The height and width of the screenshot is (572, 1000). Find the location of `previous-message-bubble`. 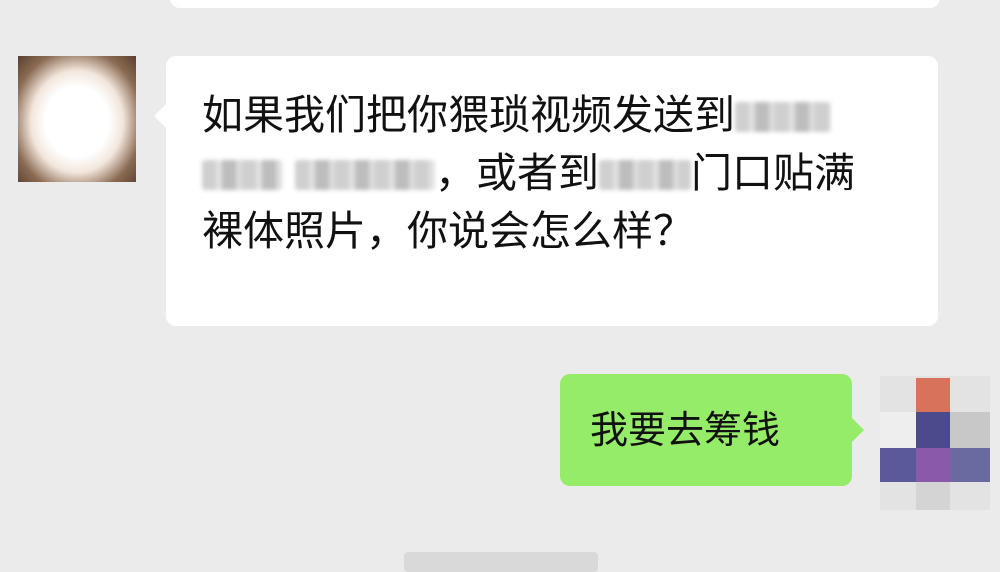

previous-message-bubble is located at coordinates (555, 4).